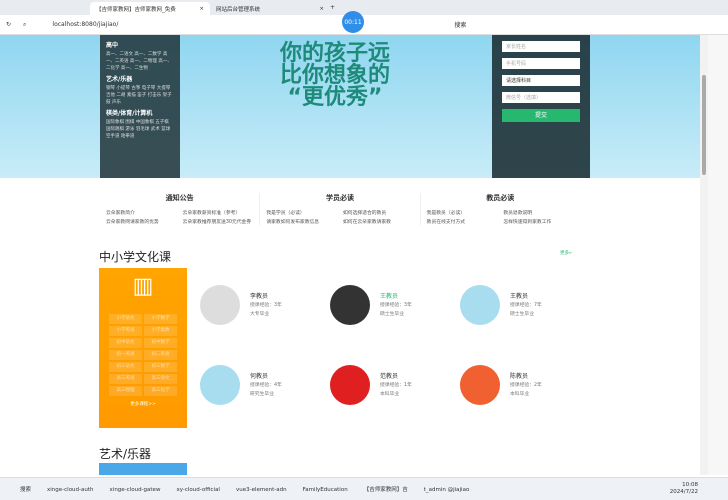 The image size is (728, 500). I want to click on teacher-card: 陈教员 授课经验：2年 本科毕业, so click(501, 385).